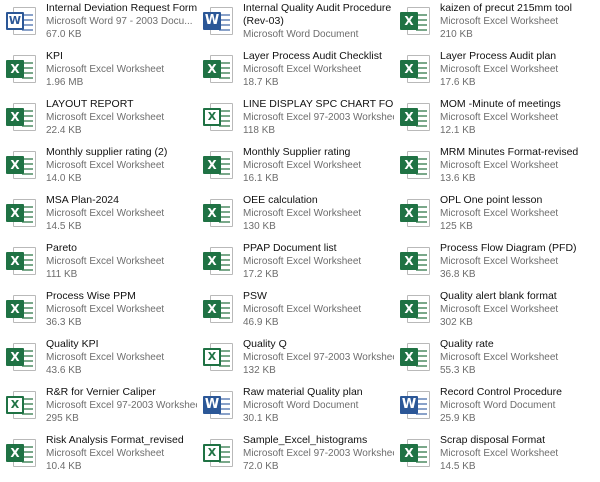 The height and width of the screenshot is (482, 600). What do you see at coordinates (491, 200) in the screenshot?
I see `file-name: OPL One point lesson` at bounding box center [491, 200].